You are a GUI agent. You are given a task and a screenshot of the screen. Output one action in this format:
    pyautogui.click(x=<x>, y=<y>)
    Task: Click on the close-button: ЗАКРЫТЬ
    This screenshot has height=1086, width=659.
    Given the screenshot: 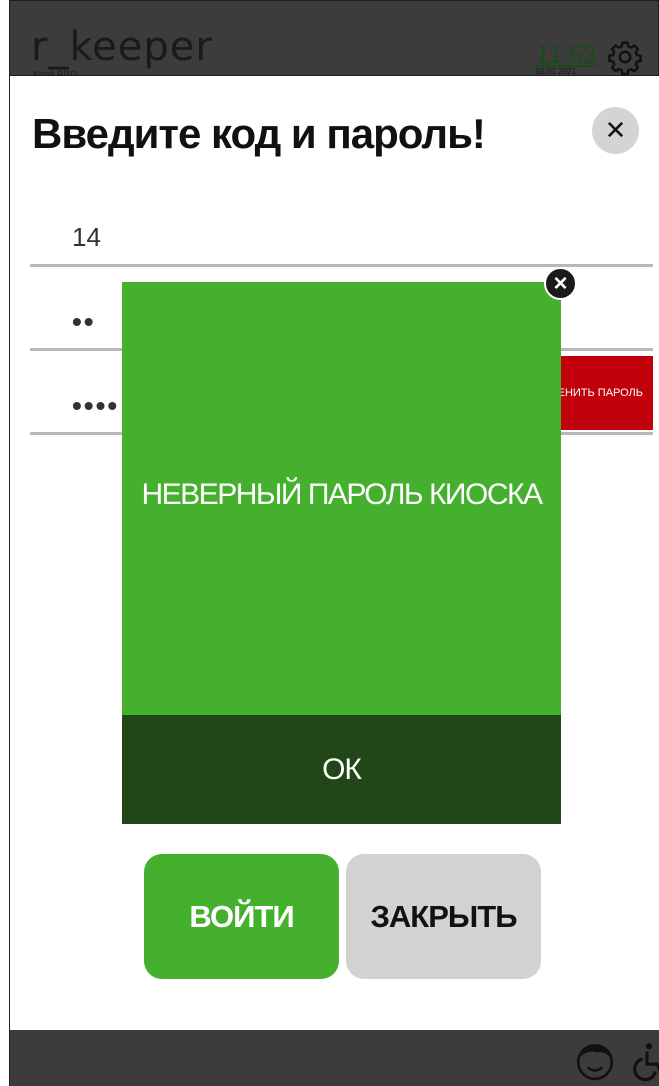 What is the action you would take?
    pyautogui.click(x=443, y=916)
    